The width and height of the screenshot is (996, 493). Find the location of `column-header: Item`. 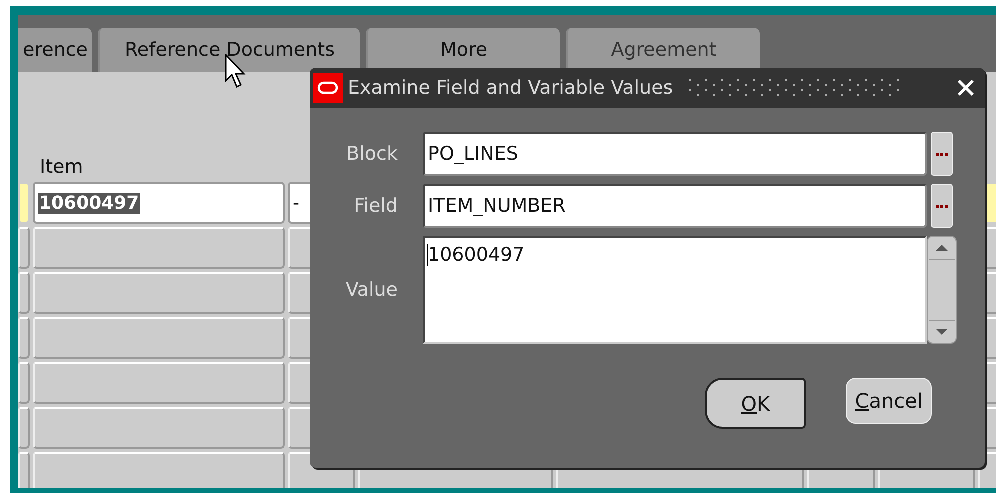

column-header: Item is located at coordinates (62, 167).